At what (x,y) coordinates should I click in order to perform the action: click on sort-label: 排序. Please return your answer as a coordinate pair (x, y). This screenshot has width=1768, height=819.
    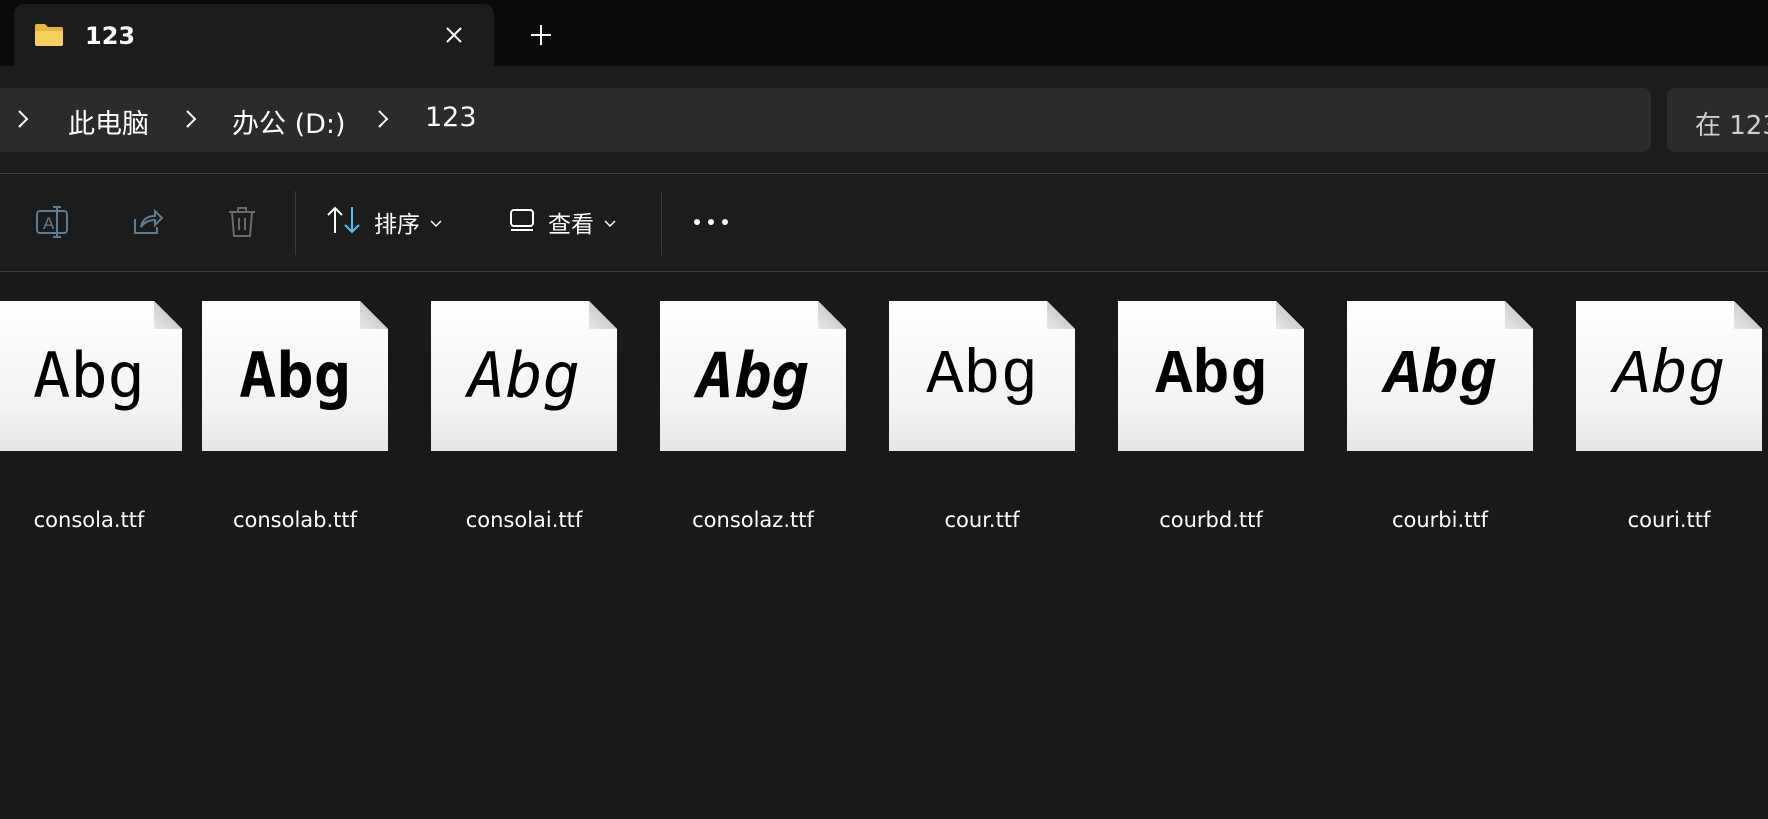
    Looking at the image, I should click on (397, 225).